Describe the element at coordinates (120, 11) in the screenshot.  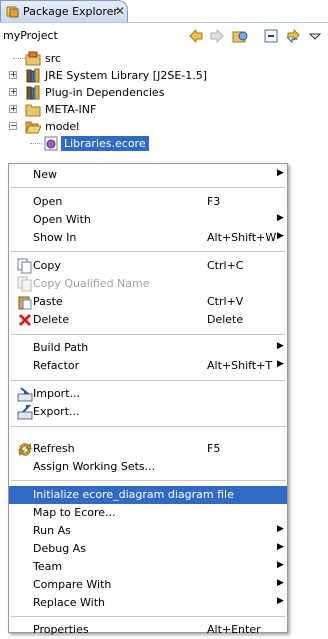
I see `close-icon: ✕` at that location.